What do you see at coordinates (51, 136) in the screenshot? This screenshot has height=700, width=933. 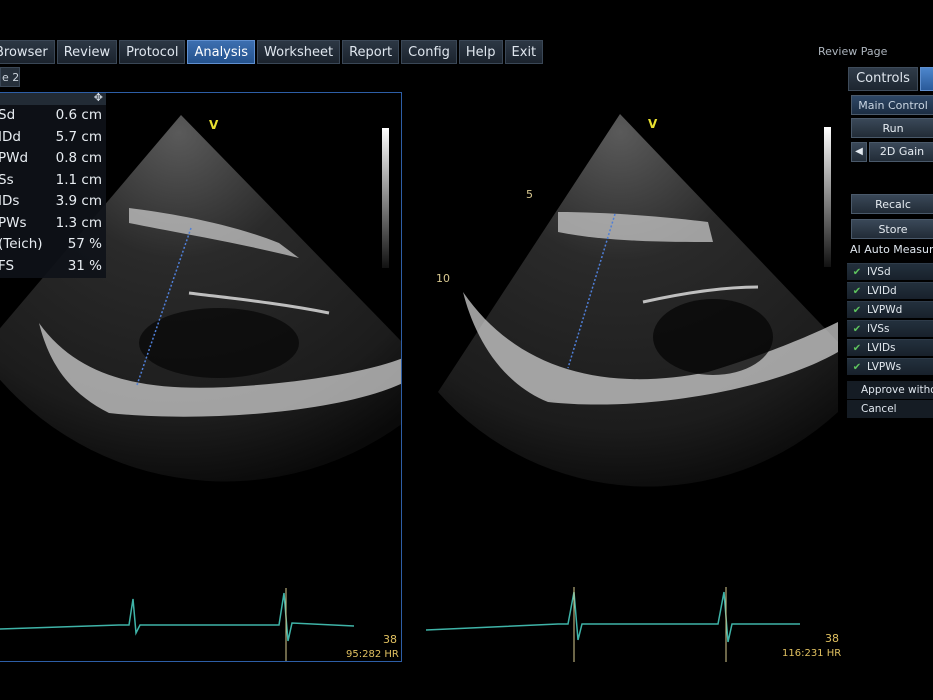 I see `measurement-row: IDd 5.7 cm` at bounding box center [51, 136].